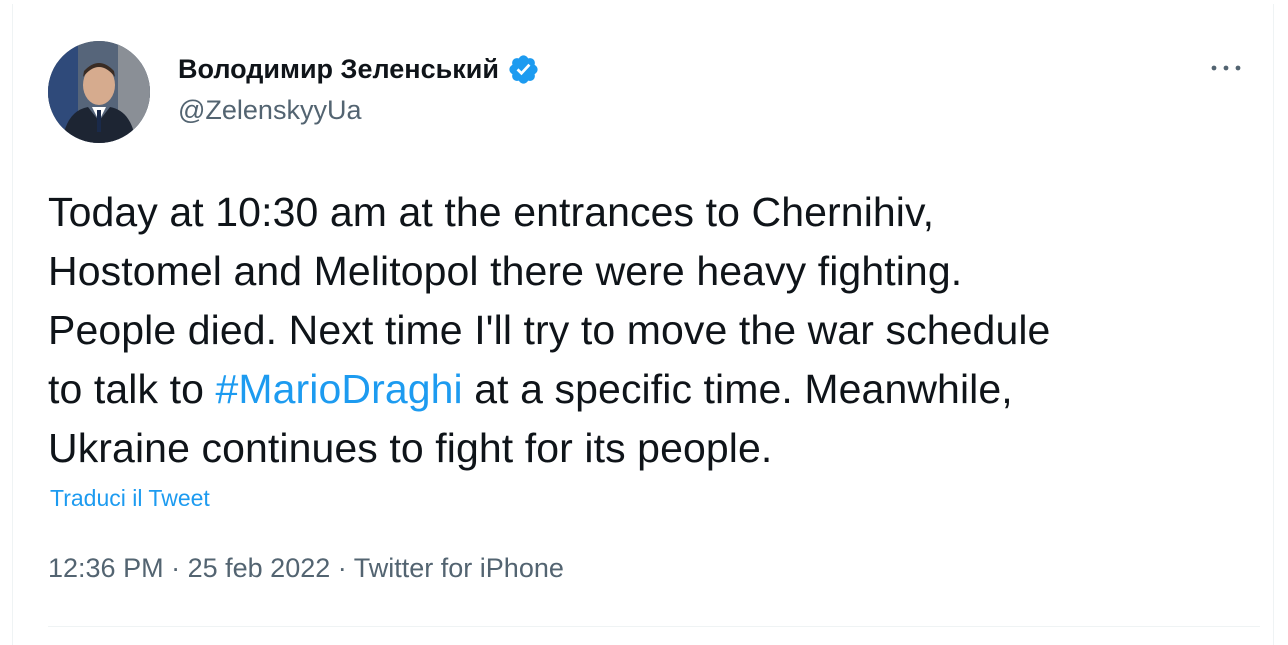 The height and width of the screenshot is (645, 1288). I want to click on more-options-icon, so click(1226, 68).